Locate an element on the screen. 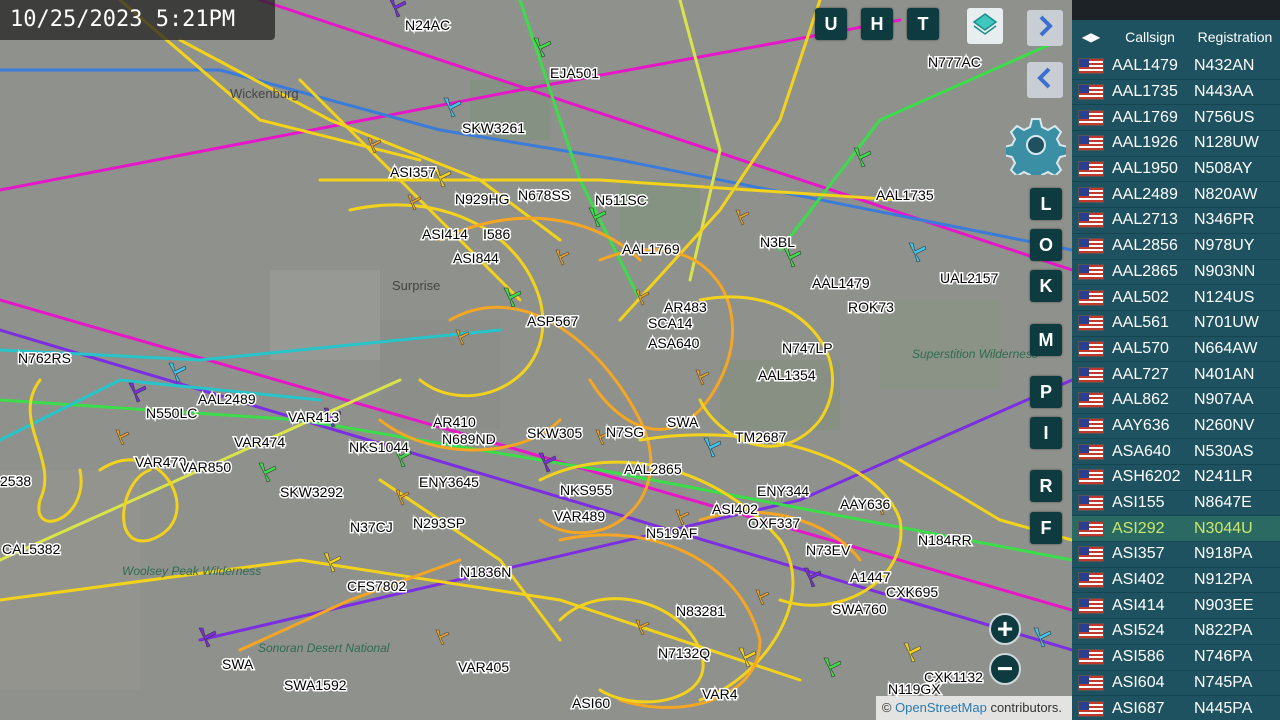  aircraft-label: ASI60 is located at coordinates (591, 703).